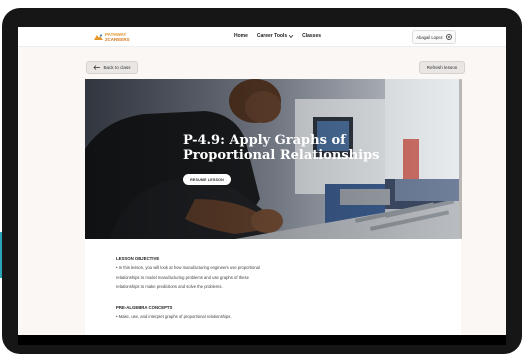 Image resolution: width=524 pixels, height=360 pixels. Describe the element at coordinates (117, 67) in the screenshot. I see `back-to-class-label: Back to class` at that location.